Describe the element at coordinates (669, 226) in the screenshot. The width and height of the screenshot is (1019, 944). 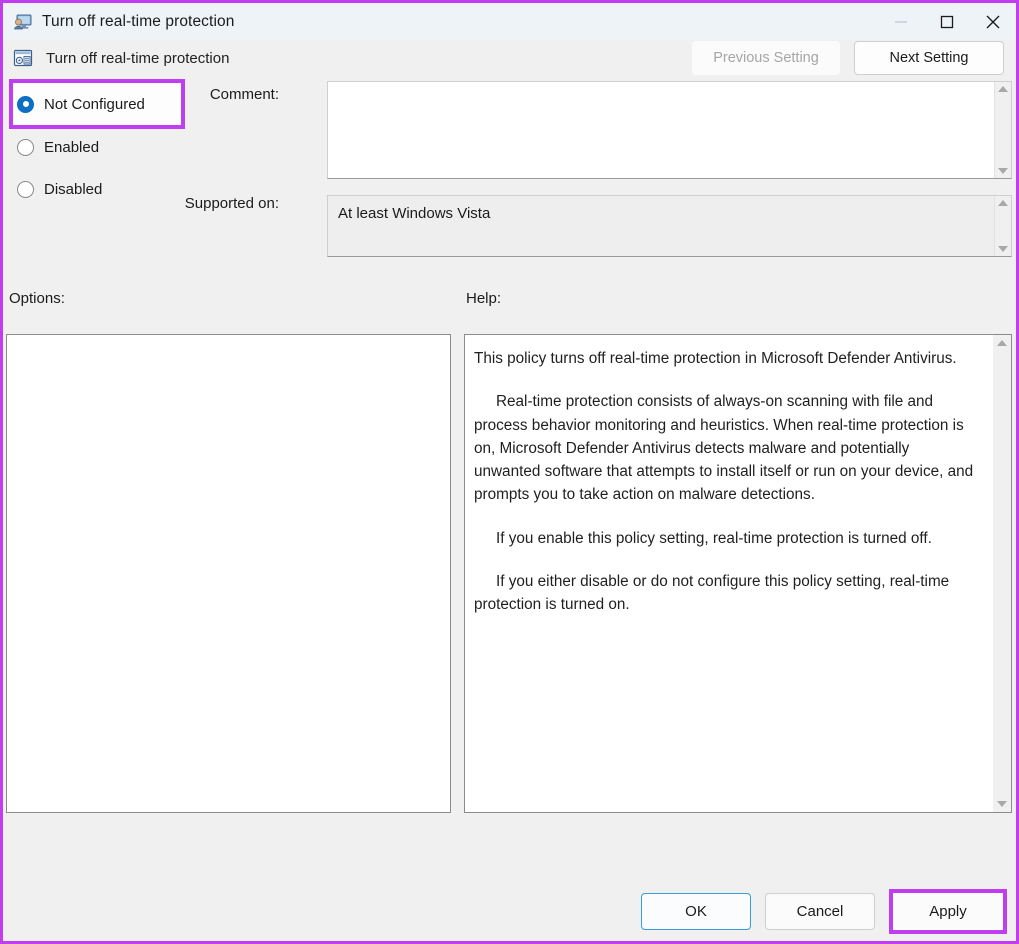
I see `supported-on-field: At least Windows Vista` at that location.